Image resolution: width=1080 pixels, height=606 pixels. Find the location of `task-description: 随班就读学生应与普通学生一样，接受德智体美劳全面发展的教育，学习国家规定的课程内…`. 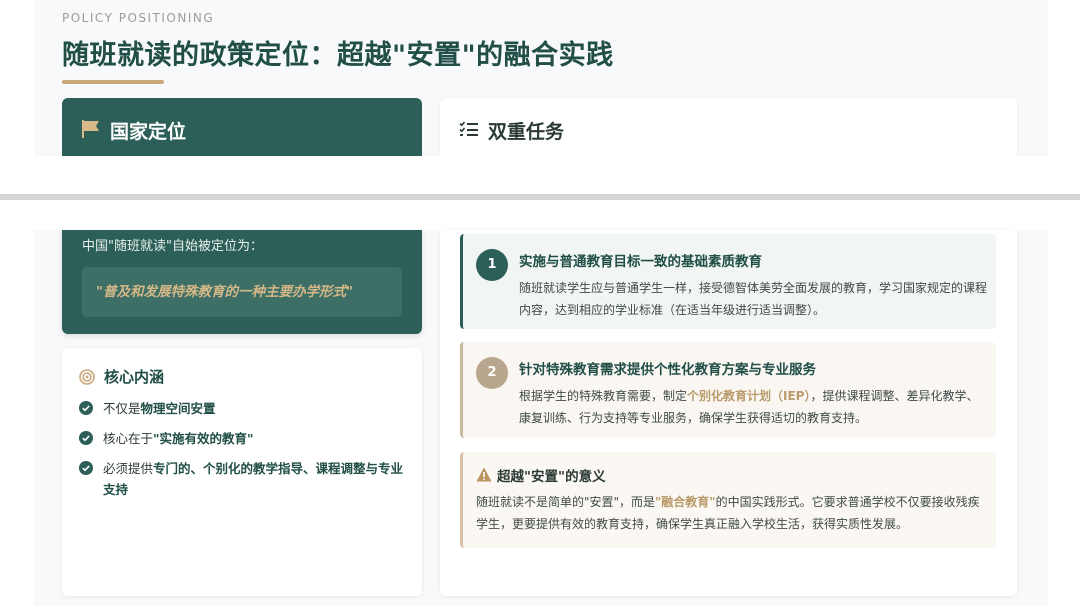

task-description: 随班就读学生应与普通学生一样，接受德智体美劳全面发展的教育，学习国家规定的课程内… is located at coordinates (753, 299).